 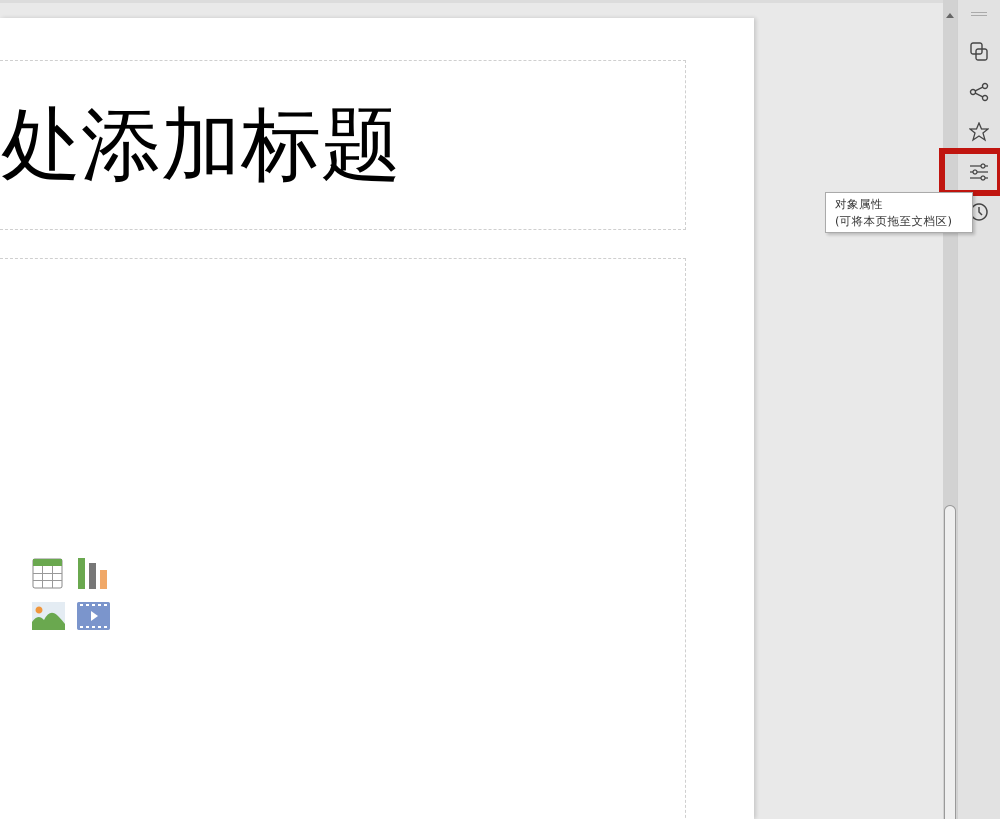 What do you see at coordinates (894, 221) in the screenshot?
I see `tooltip-hint: (可将本页拖至文档区)` at bounding box center [894, 221].